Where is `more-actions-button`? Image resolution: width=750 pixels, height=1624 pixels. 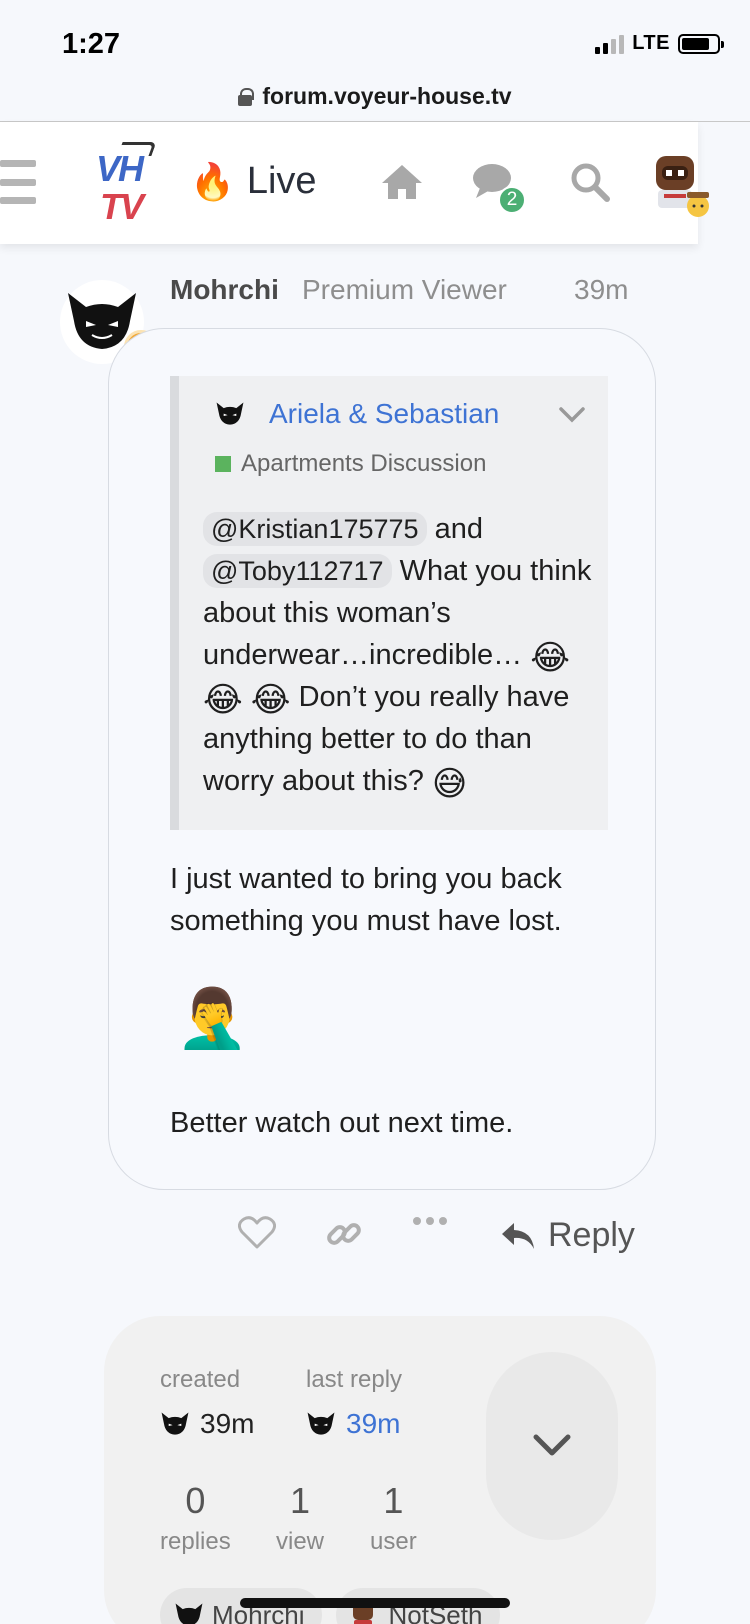 more-actions-button is located at coordinates (430, 1221).